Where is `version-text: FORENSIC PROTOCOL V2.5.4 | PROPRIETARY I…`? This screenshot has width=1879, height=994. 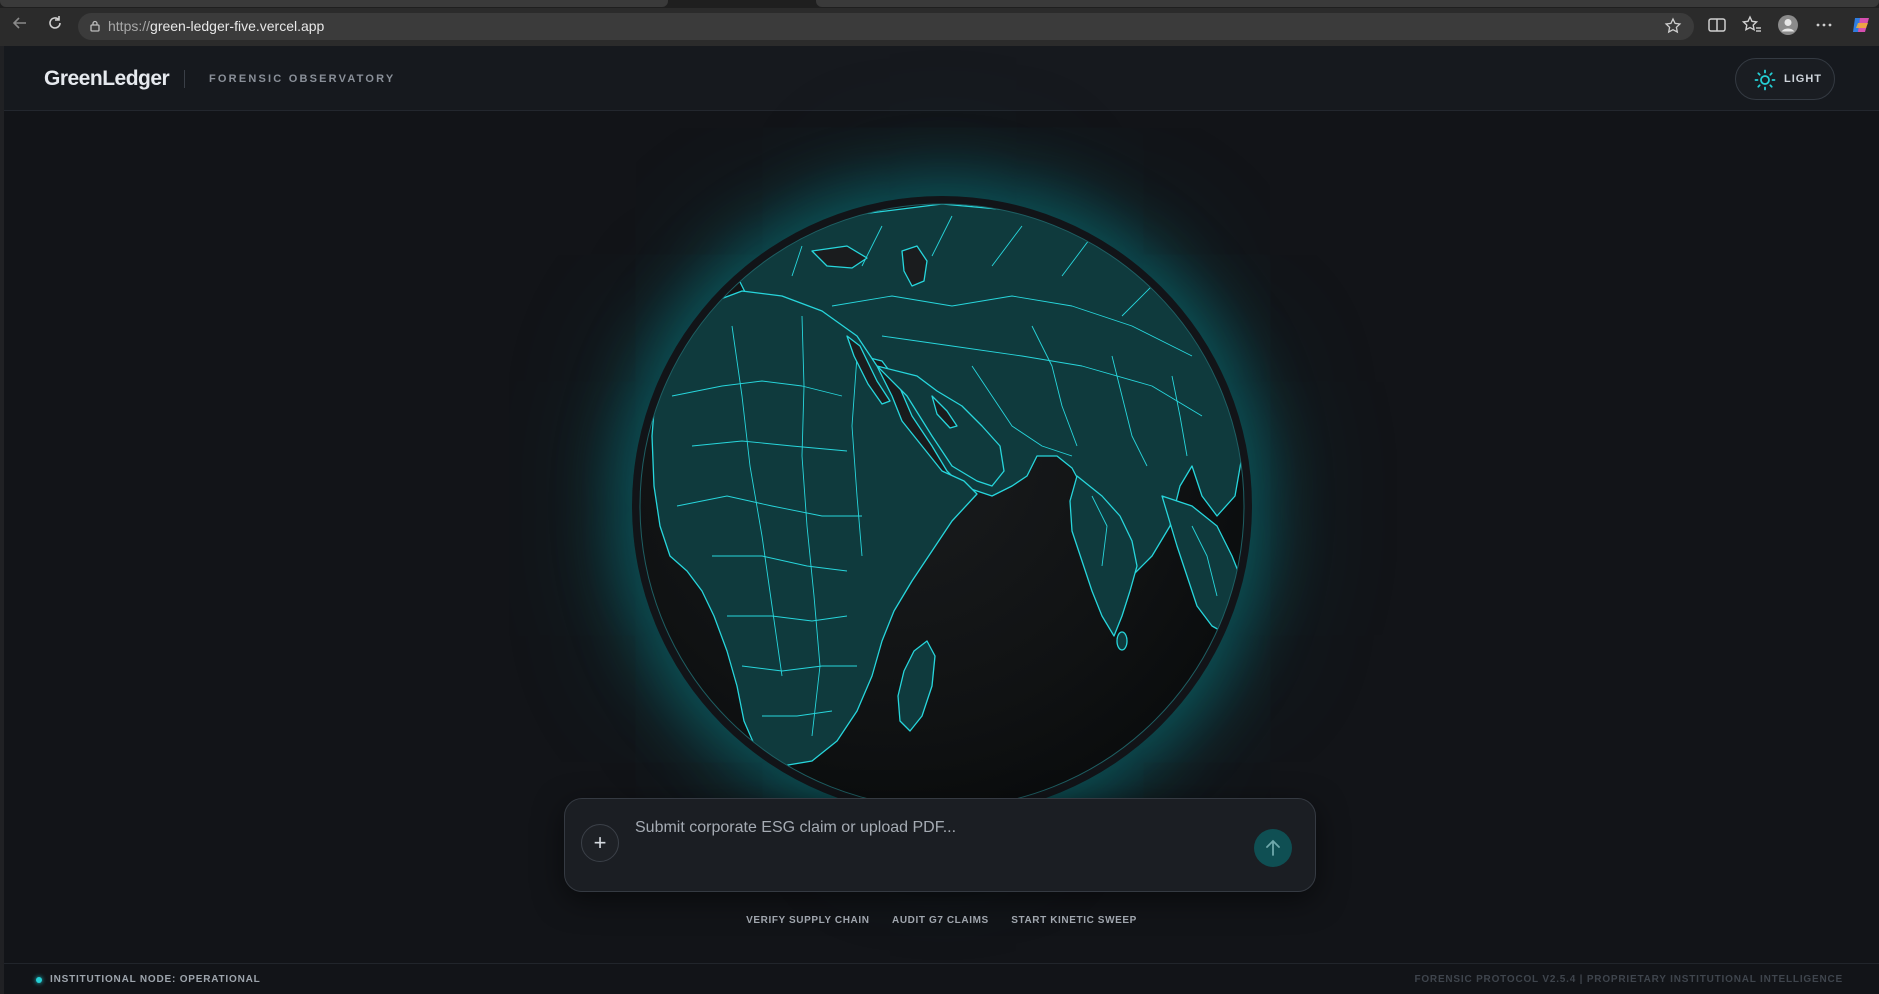 version-text: FORENSIC PROTOCOL V2.5.4 | PROPRIETARY I… is located at coordinates (1628, 979).